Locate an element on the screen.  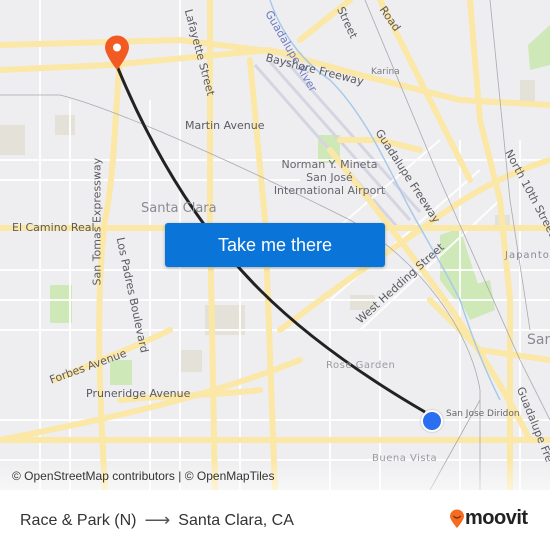
map-label-karina: Karina is located at coordinates (385, 72).